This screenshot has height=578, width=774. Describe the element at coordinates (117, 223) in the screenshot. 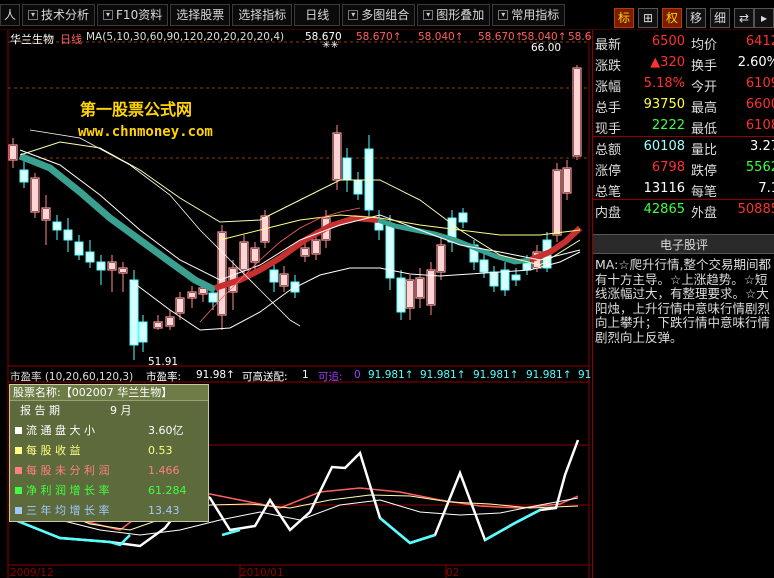

I see `ma-ribbon-teal` at that location.